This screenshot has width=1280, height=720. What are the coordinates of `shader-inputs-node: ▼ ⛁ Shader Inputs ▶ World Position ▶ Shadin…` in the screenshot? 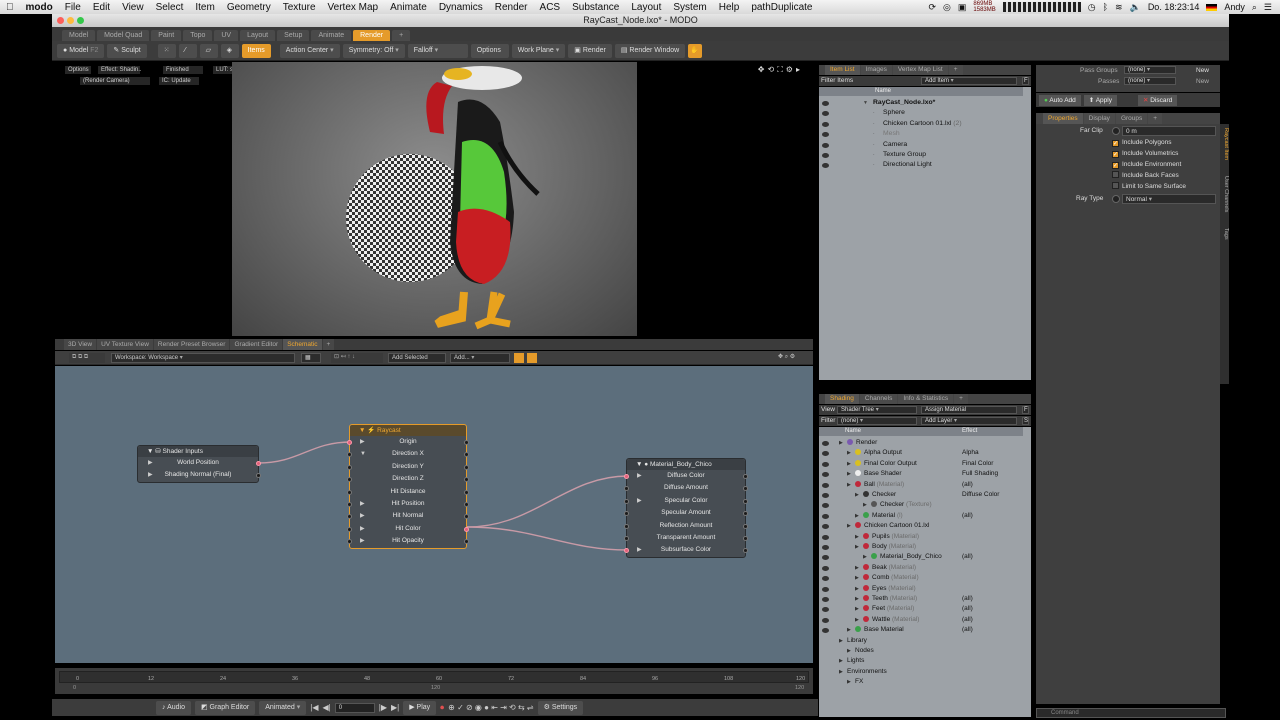 It's located at (199, 464).